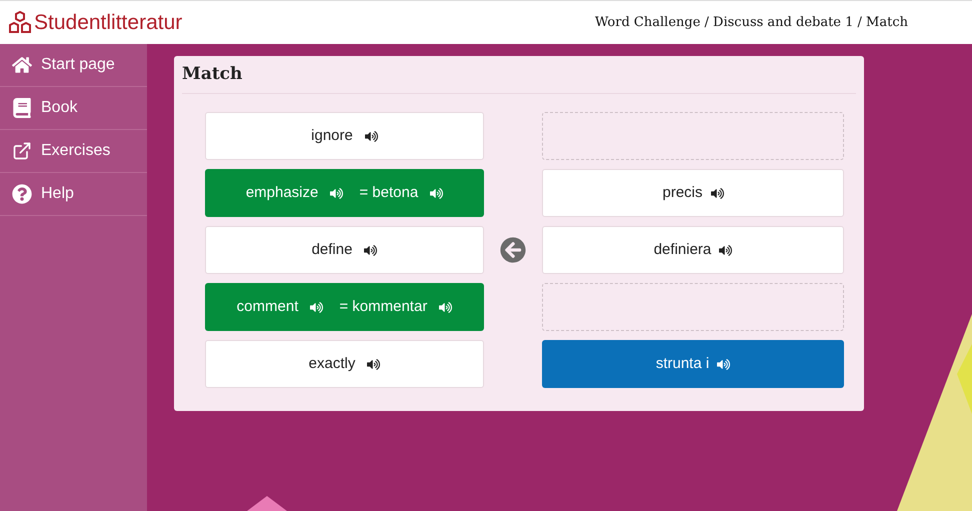 This screenshot has height=511, width=972. Describe the element at coordinates (267, 503) in the screenshot. I see `background-shape` at that location.